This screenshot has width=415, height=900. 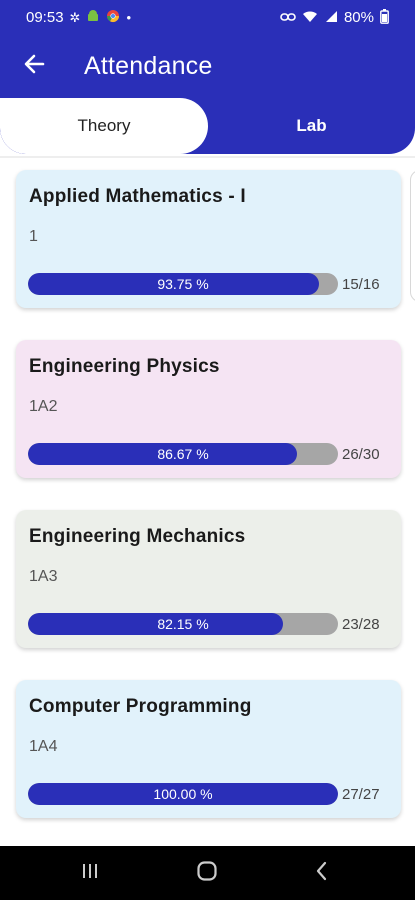 What do you see at coordinates (137, 536) in the screenshot?
I see `subject-title: Engineering Mechanics` at bounding box center [137, 536].